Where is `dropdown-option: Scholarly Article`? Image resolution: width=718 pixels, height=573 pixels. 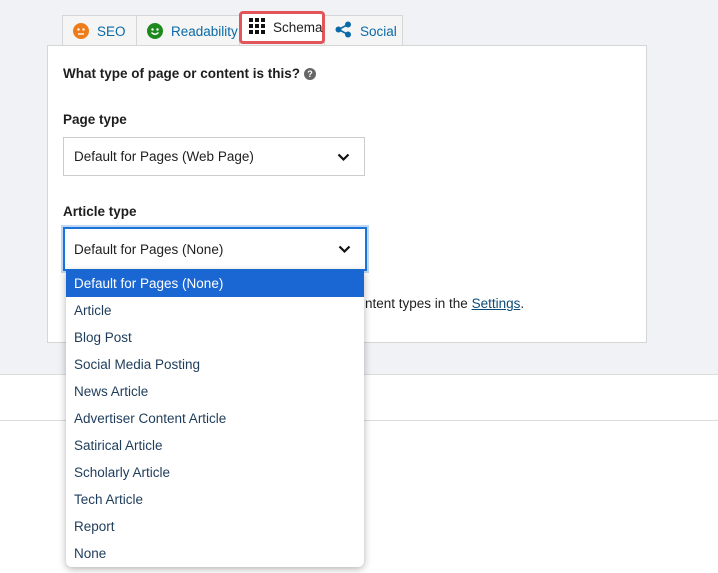 dropdown-option: Scholarly Article is located at coordinates (215, 472).